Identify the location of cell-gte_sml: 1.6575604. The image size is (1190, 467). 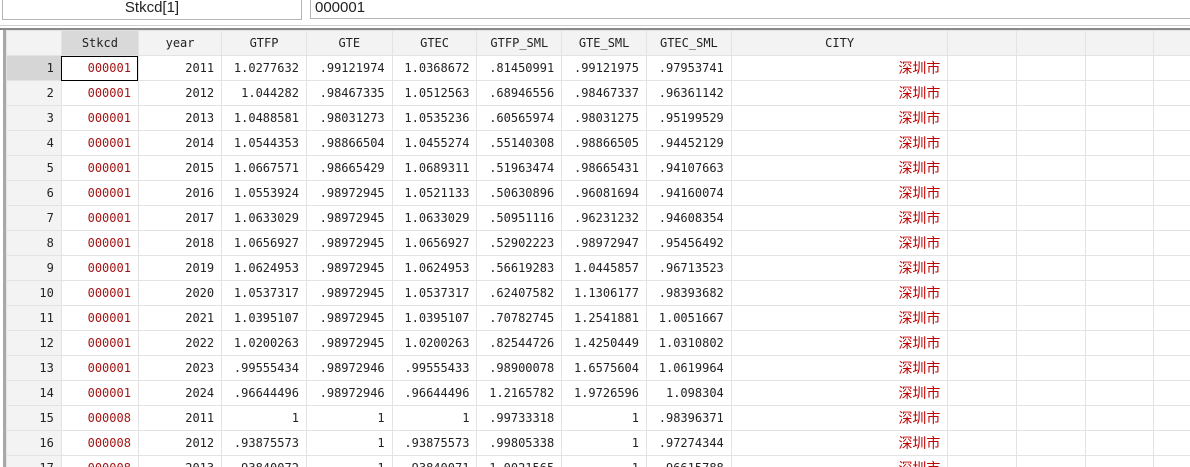
(604, 368).